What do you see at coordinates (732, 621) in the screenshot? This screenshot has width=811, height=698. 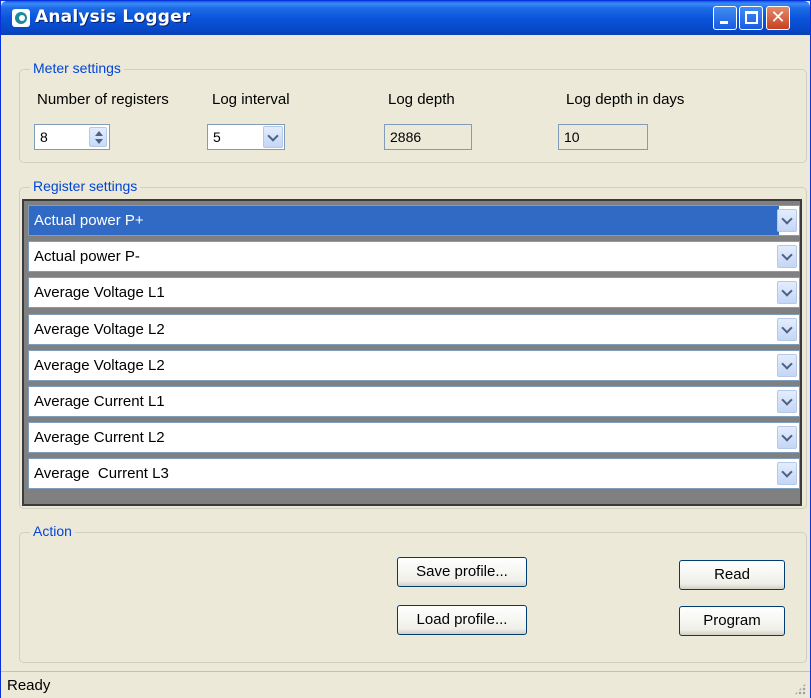 I see `program-button: Program` at bounding box center [732, 621].